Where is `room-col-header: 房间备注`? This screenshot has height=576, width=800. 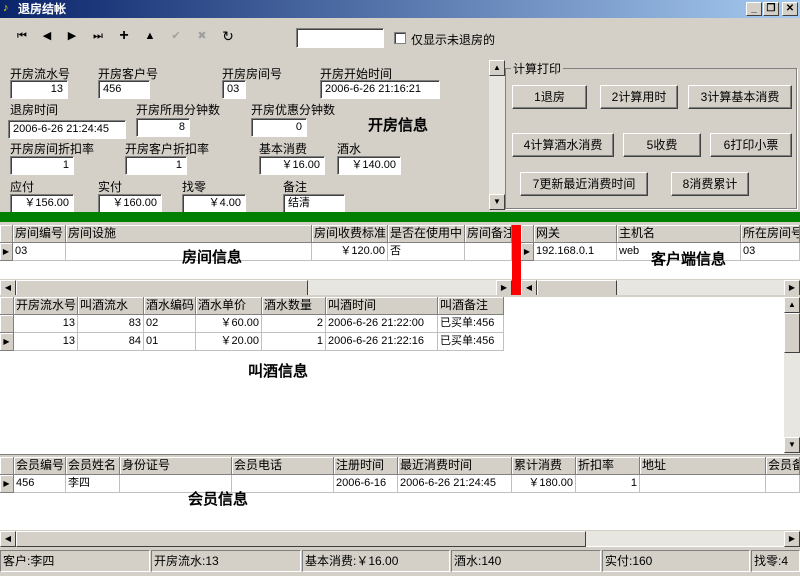
room-col-header: 房间备注 is located at coordinates (488, 234).